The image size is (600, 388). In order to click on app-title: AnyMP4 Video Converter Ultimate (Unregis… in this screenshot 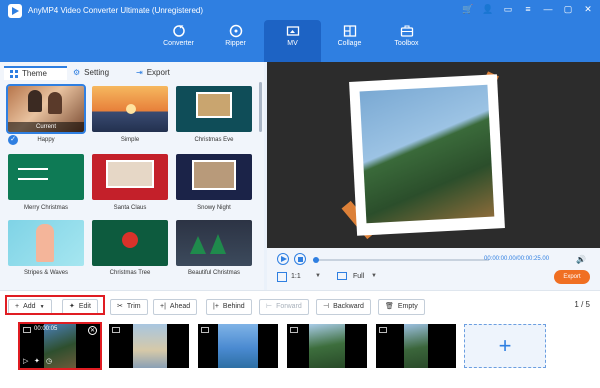, I will do `click(116, 10)`.